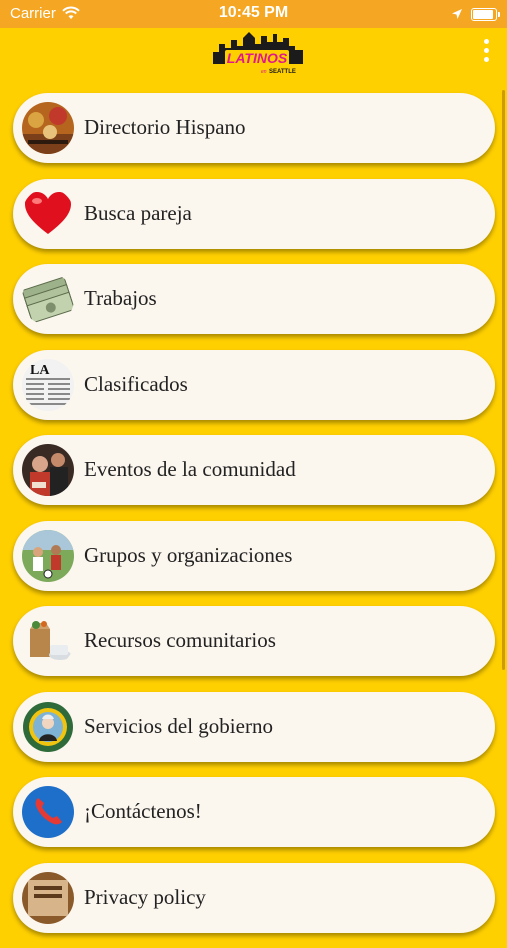 Image resolution: width=507 pixels, height=948 pixels. Describe the element at coordinates (48, 812) in the screenshot. I see `phone-icon` at that location.